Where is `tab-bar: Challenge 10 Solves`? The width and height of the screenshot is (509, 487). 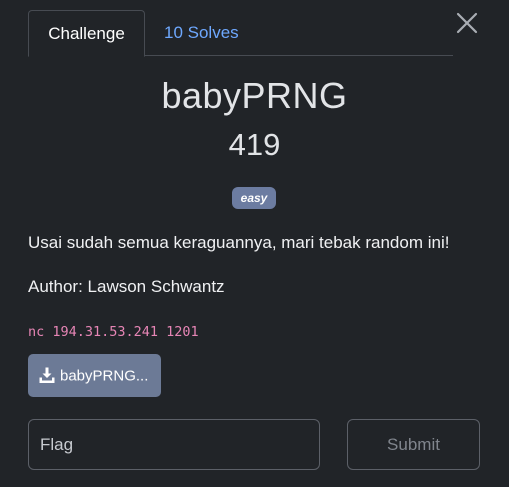
tab-bar: Challenge 10 Solves is located at coordinates (240, 33).